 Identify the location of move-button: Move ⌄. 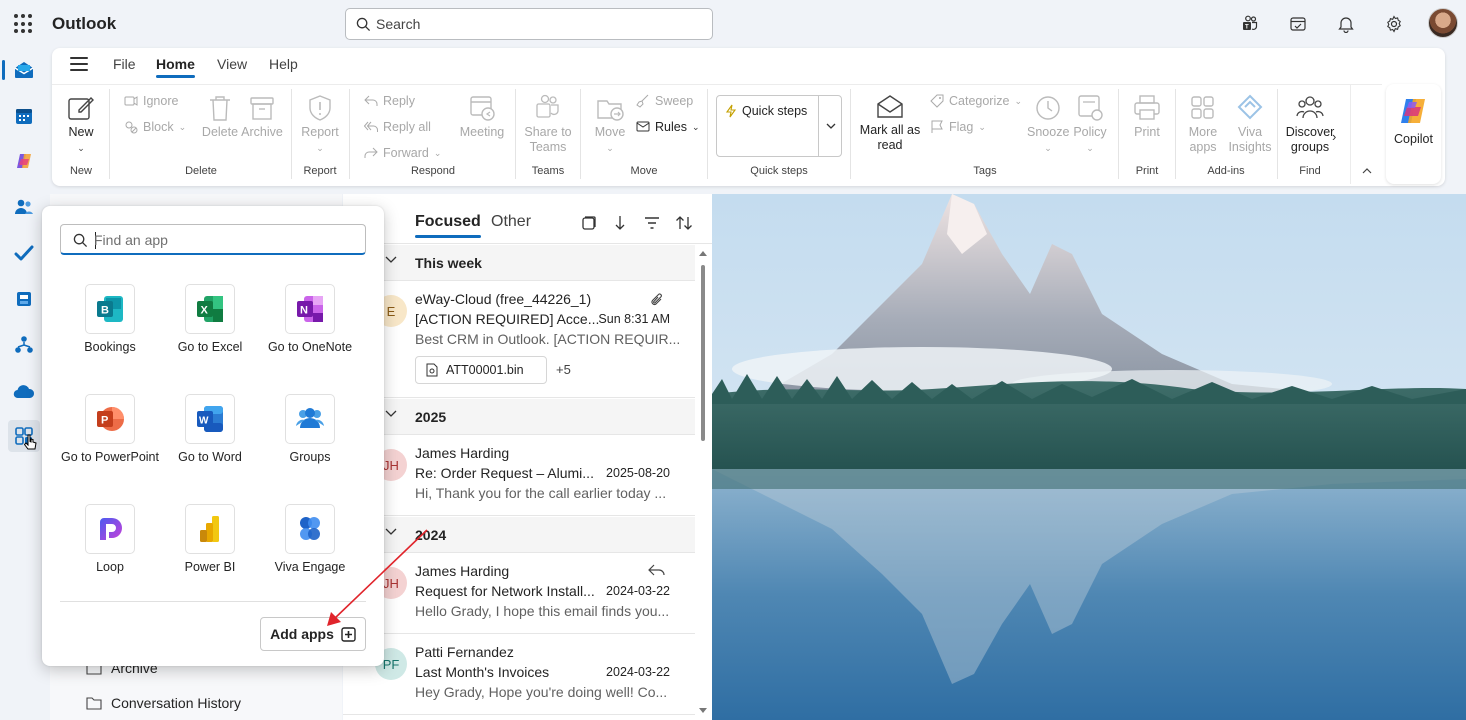
(610, 124).